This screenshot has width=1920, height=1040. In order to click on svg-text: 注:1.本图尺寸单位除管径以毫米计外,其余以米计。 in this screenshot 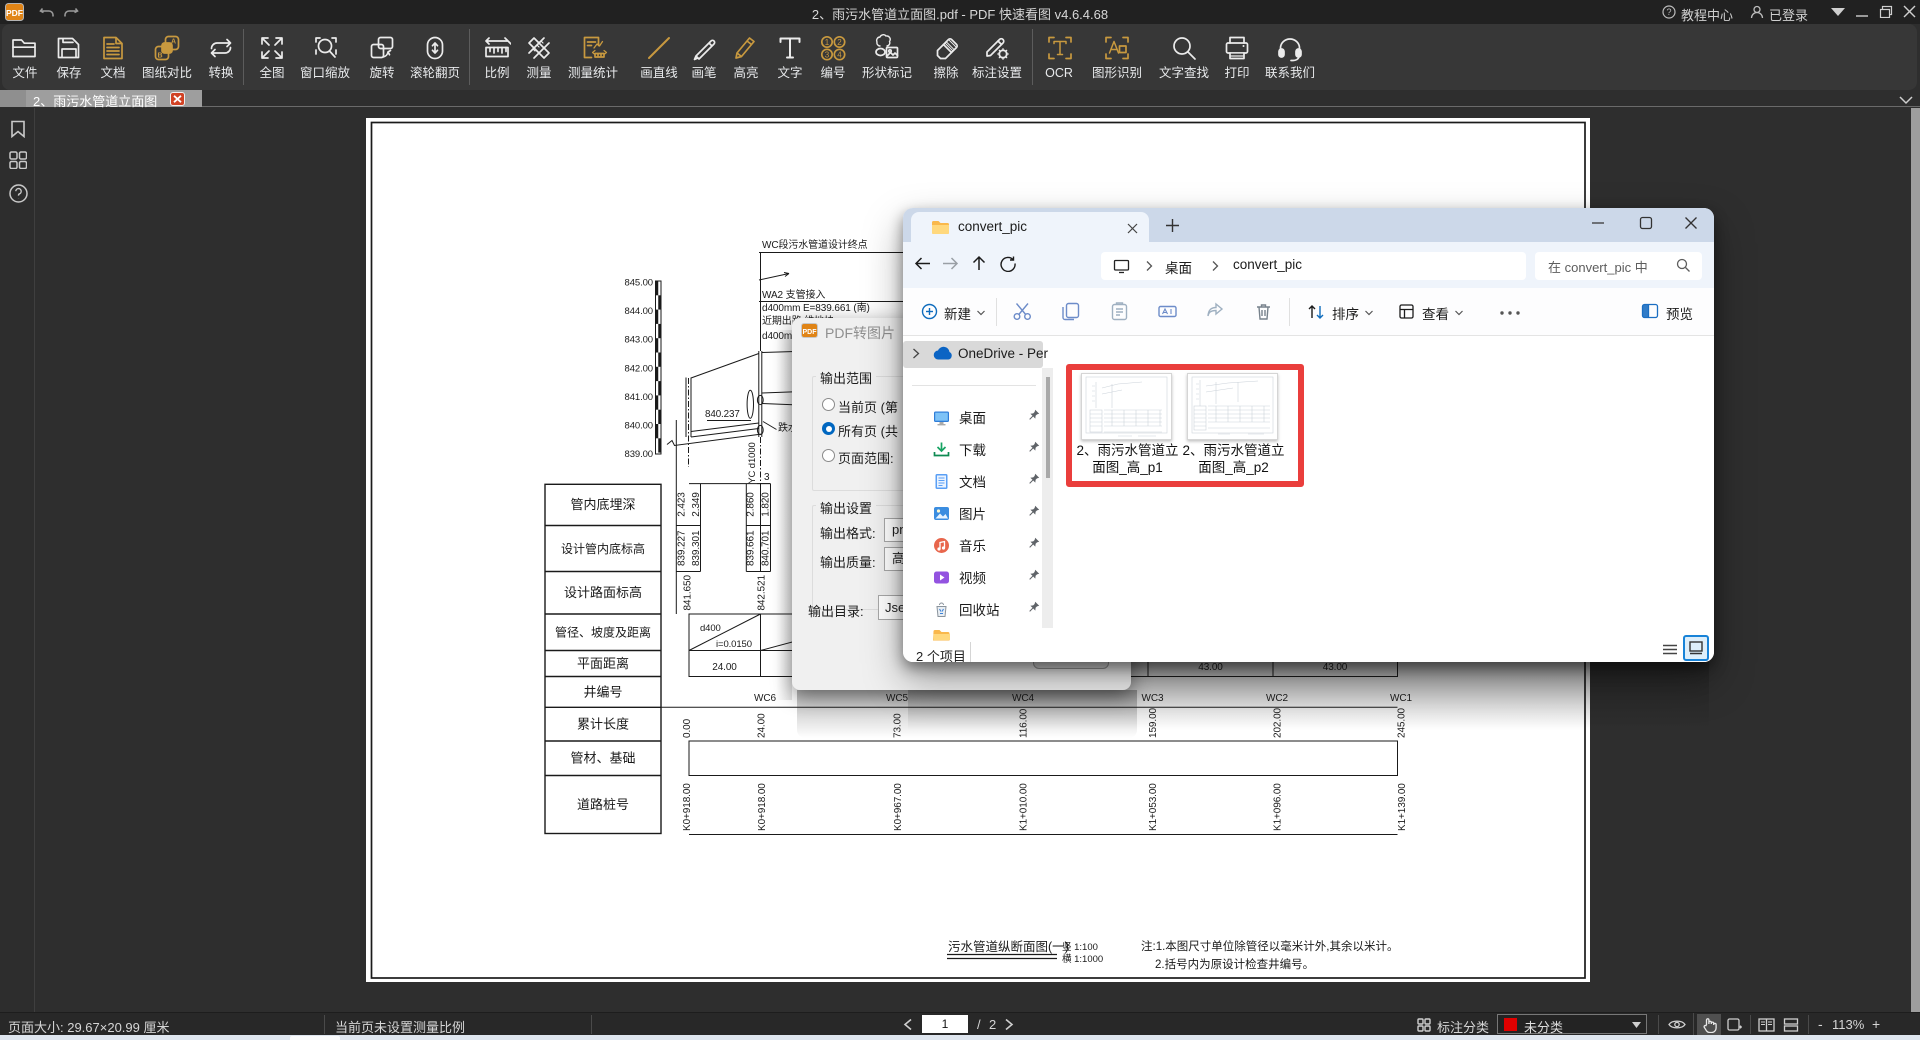, I will do `click(1269, 946)`.